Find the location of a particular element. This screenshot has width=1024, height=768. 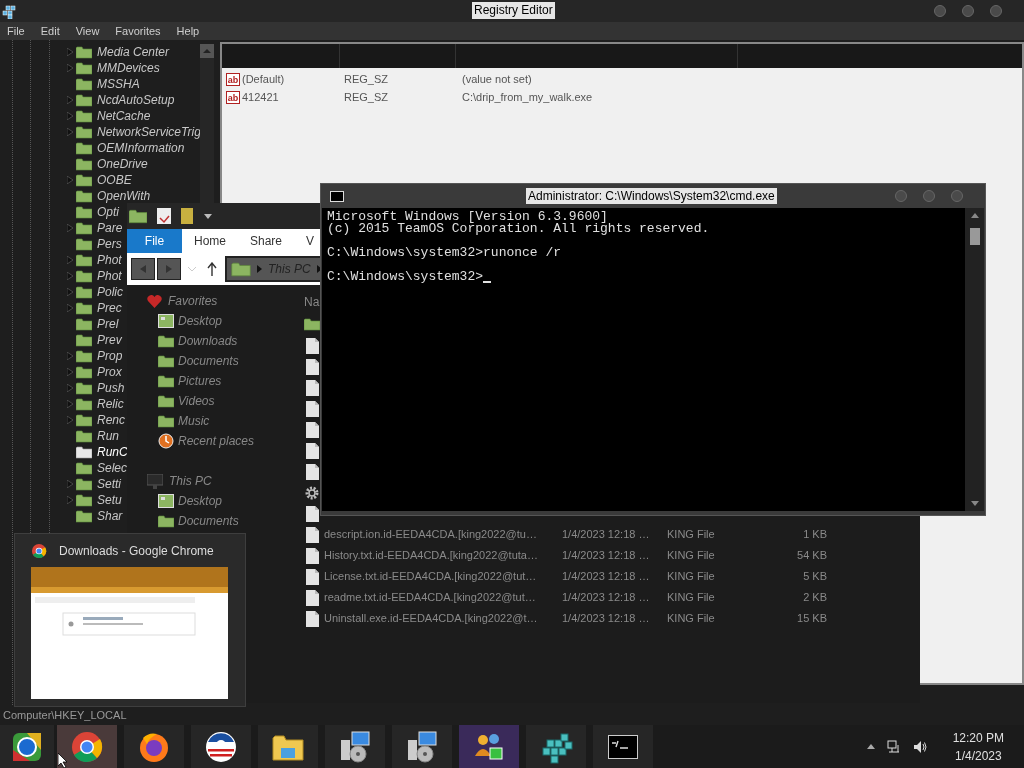

menu-item: Edit is located at coordinates (50, 31).